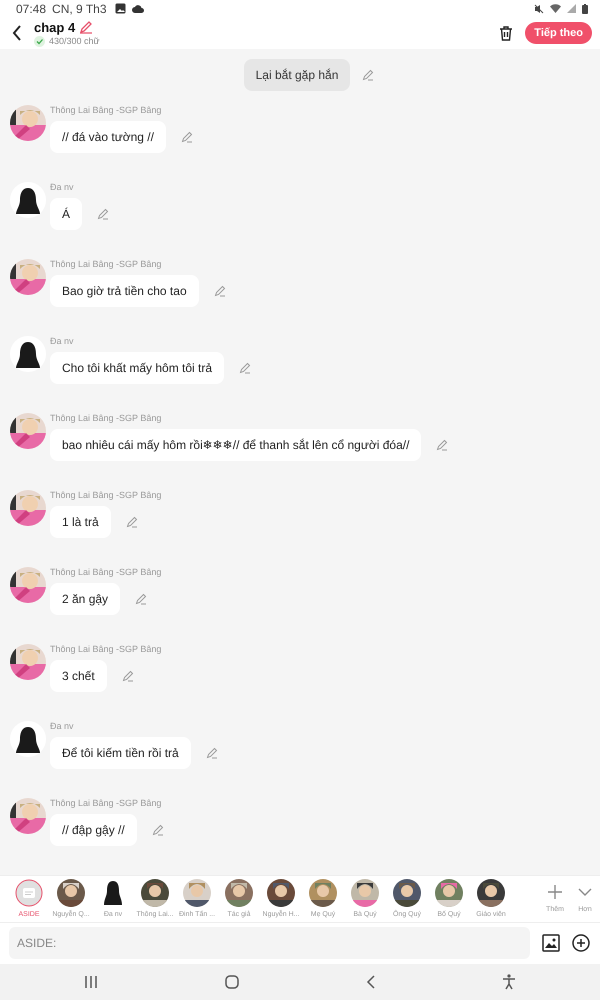  What do you see at coordinates (506, 33) in the screenshot?
I see `trash-icon` at bounding box center [506, 33].